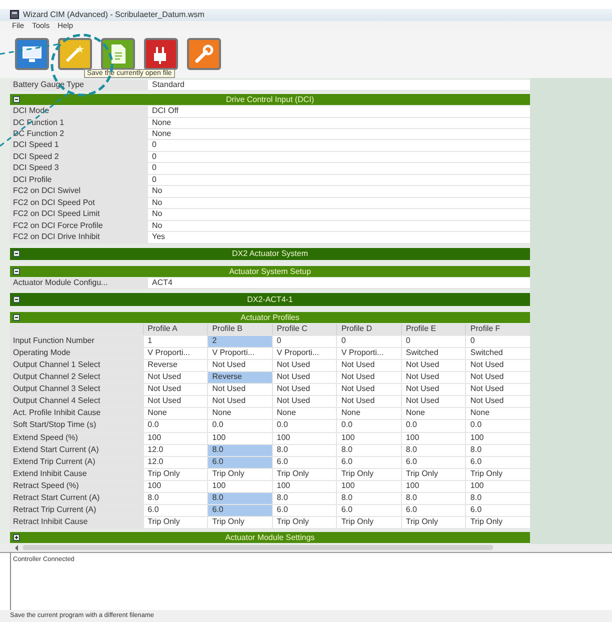 The image size is (612, 622). What do you see at coordinates (270, 100) in the screenshot?
I see `section-header: Drive Control Input (DCI)` at bounding box center [270, 100].